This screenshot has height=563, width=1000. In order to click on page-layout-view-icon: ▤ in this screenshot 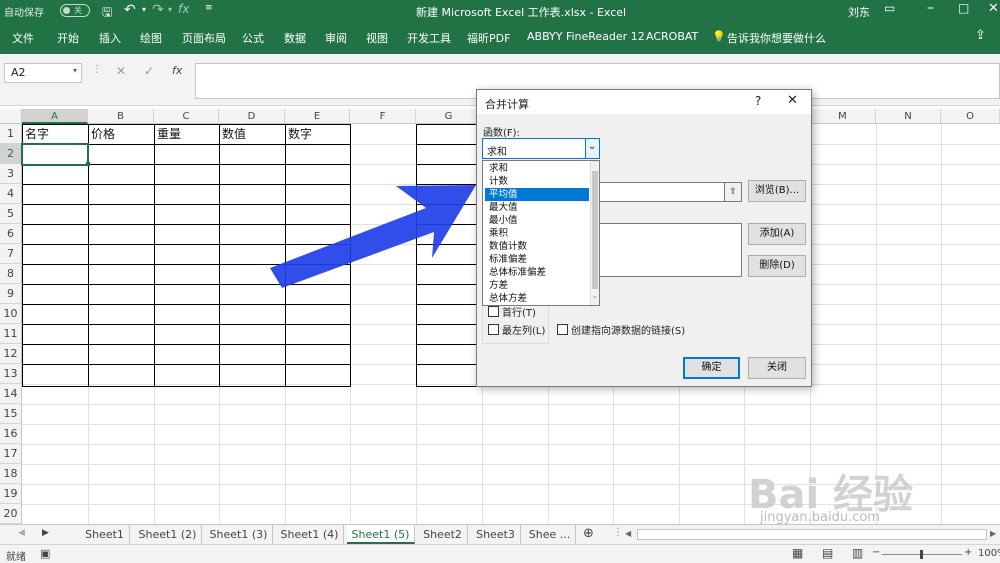, I will do `click(827, 553)`.